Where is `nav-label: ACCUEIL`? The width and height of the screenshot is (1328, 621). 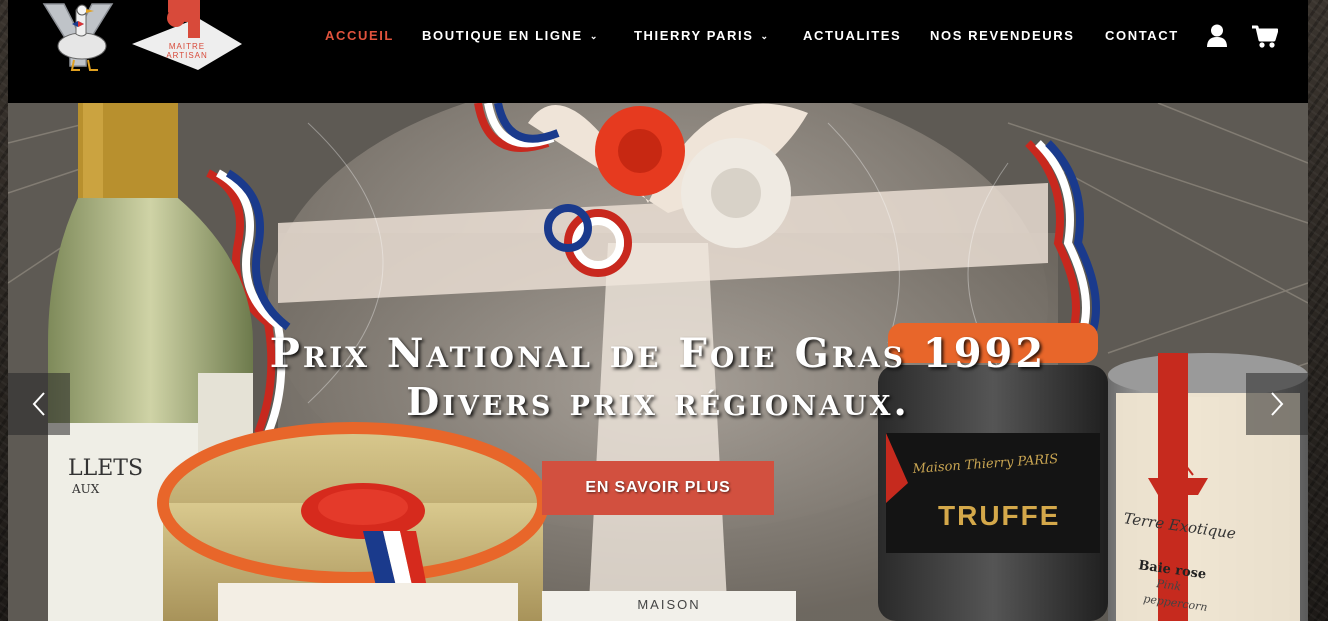 nav-label: ACCUEIL is located at coordinates (359, 35).